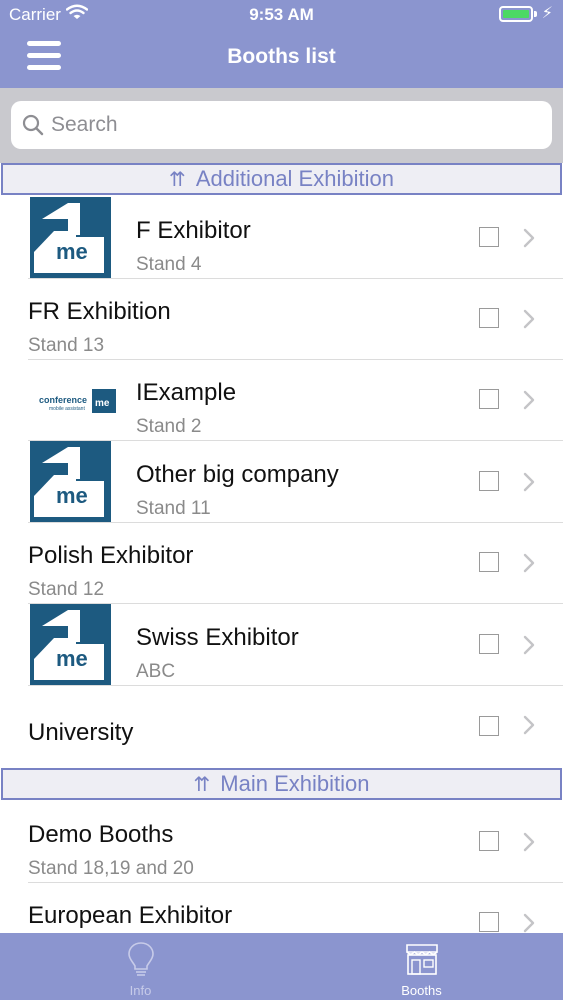 Image resolution: width=563 pixels, height=1000 pixels. I want to click on search-input, so click(296, 125).